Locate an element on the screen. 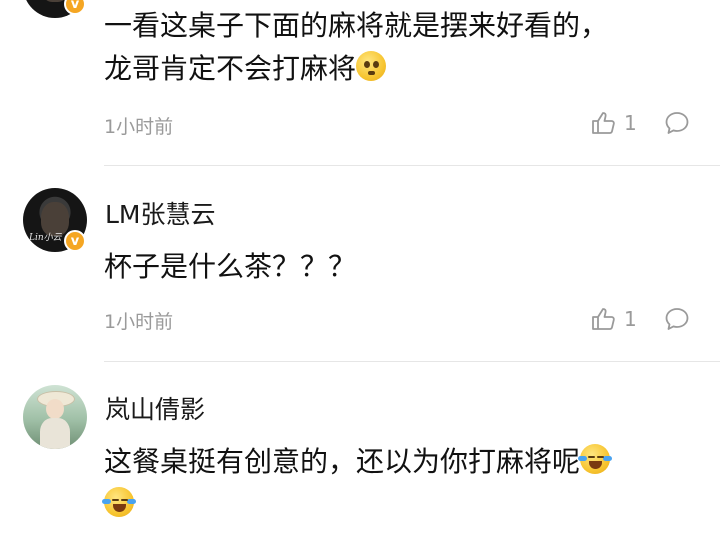 This screenshot has width=720, height=543. comment-text: 一看这桌子下面的麻将就是摆来好看的， 龙哥肯定不会打麻将 is located at coordinates (399, 47).